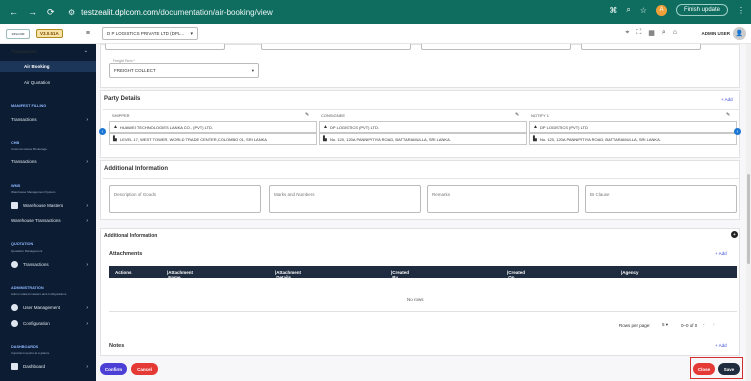 The width and height of the screenshot is (751, 381). I want to click on user-avatar: 👤, so click(739, 33).